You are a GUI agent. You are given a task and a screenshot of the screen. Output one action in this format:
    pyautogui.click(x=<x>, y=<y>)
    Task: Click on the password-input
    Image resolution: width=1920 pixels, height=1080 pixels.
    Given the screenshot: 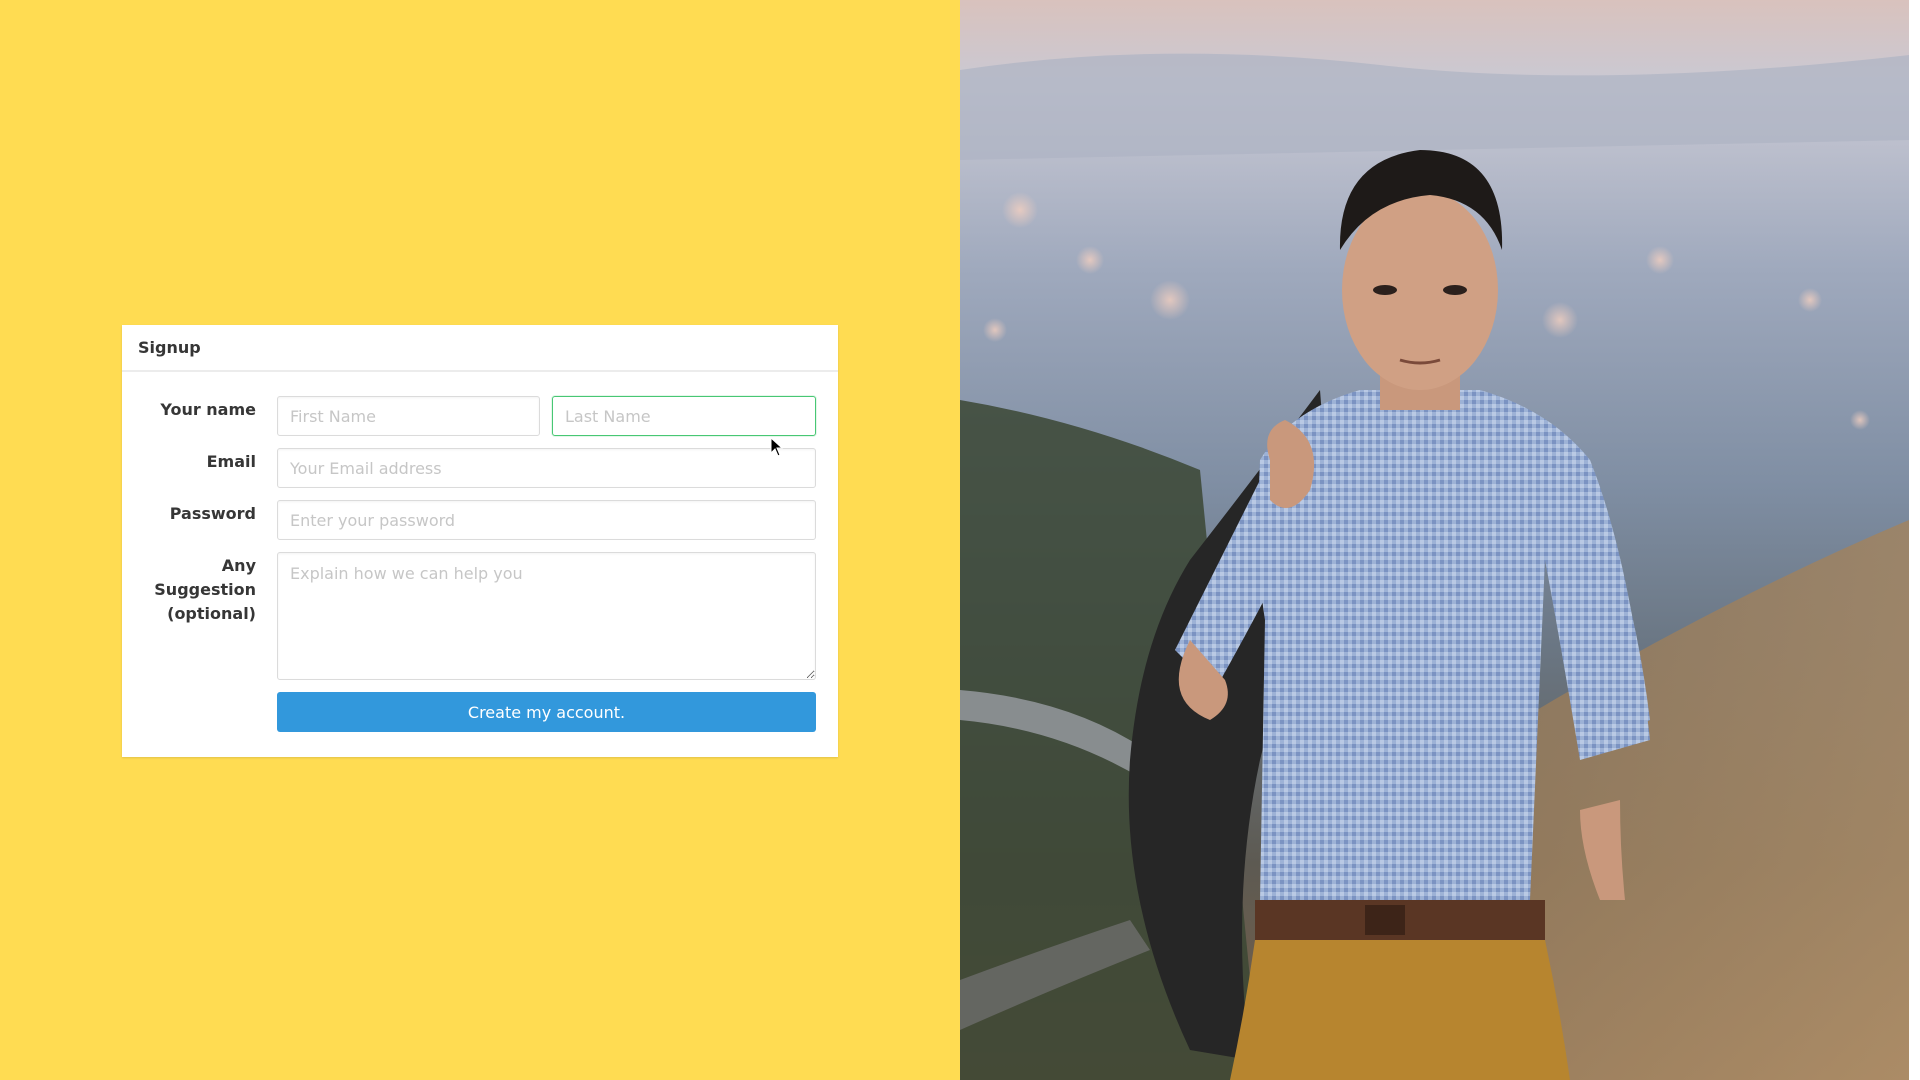 What is the action you would take?
    pyautogui.click(x=546, y=520)
    